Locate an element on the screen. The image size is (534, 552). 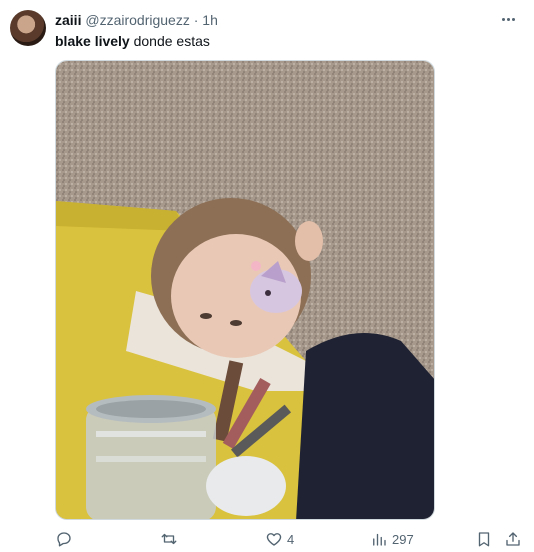
timestamp: 1h is located at coordinates (210, 20).